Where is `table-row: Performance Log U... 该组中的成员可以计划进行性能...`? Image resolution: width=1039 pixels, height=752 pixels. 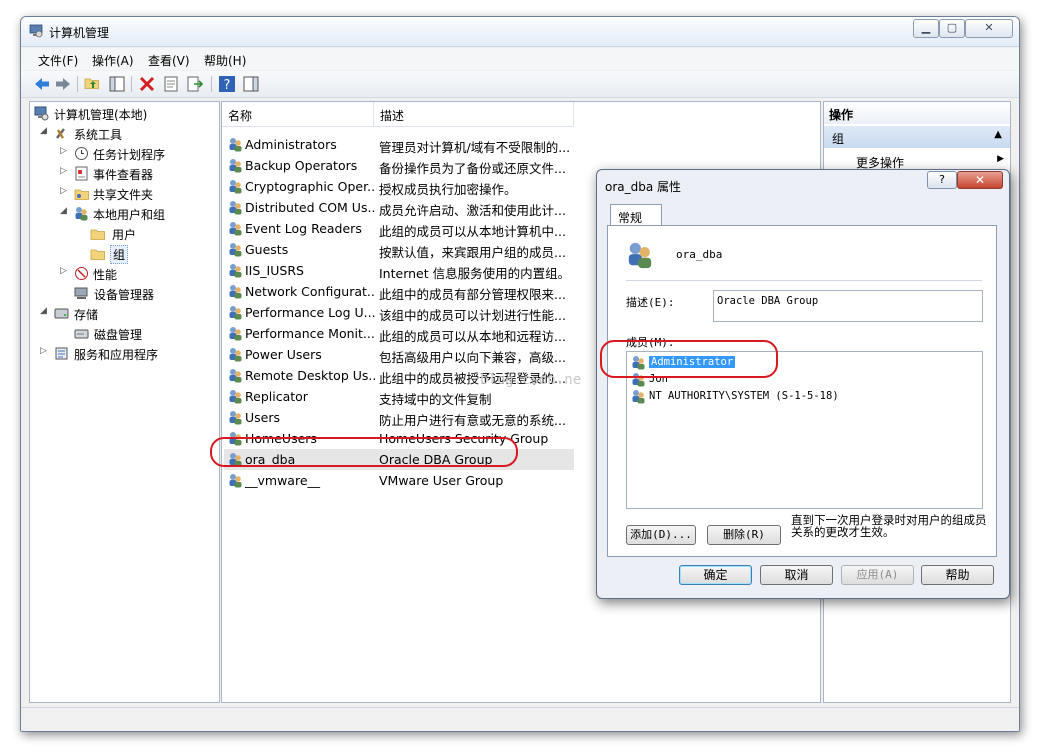
table-row: Performance Log U... 该组中的成员可以计划进行性能... is located at coordinates (399, 312).